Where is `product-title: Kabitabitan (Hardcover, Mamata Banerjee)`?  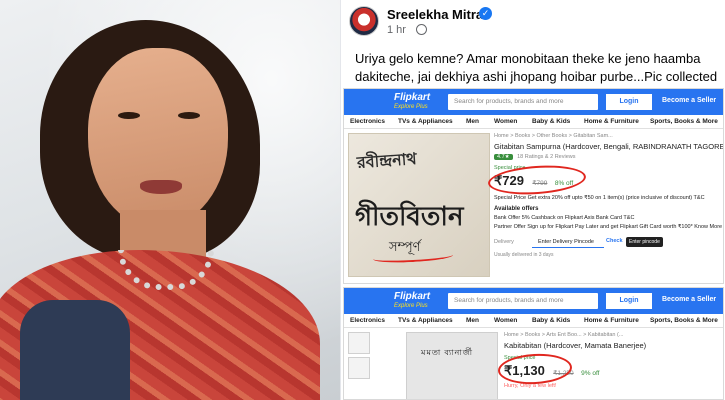 product-title: Kabitabitan (Hardcover, Mamata Banerjee) is located at coordinates (575, 345).